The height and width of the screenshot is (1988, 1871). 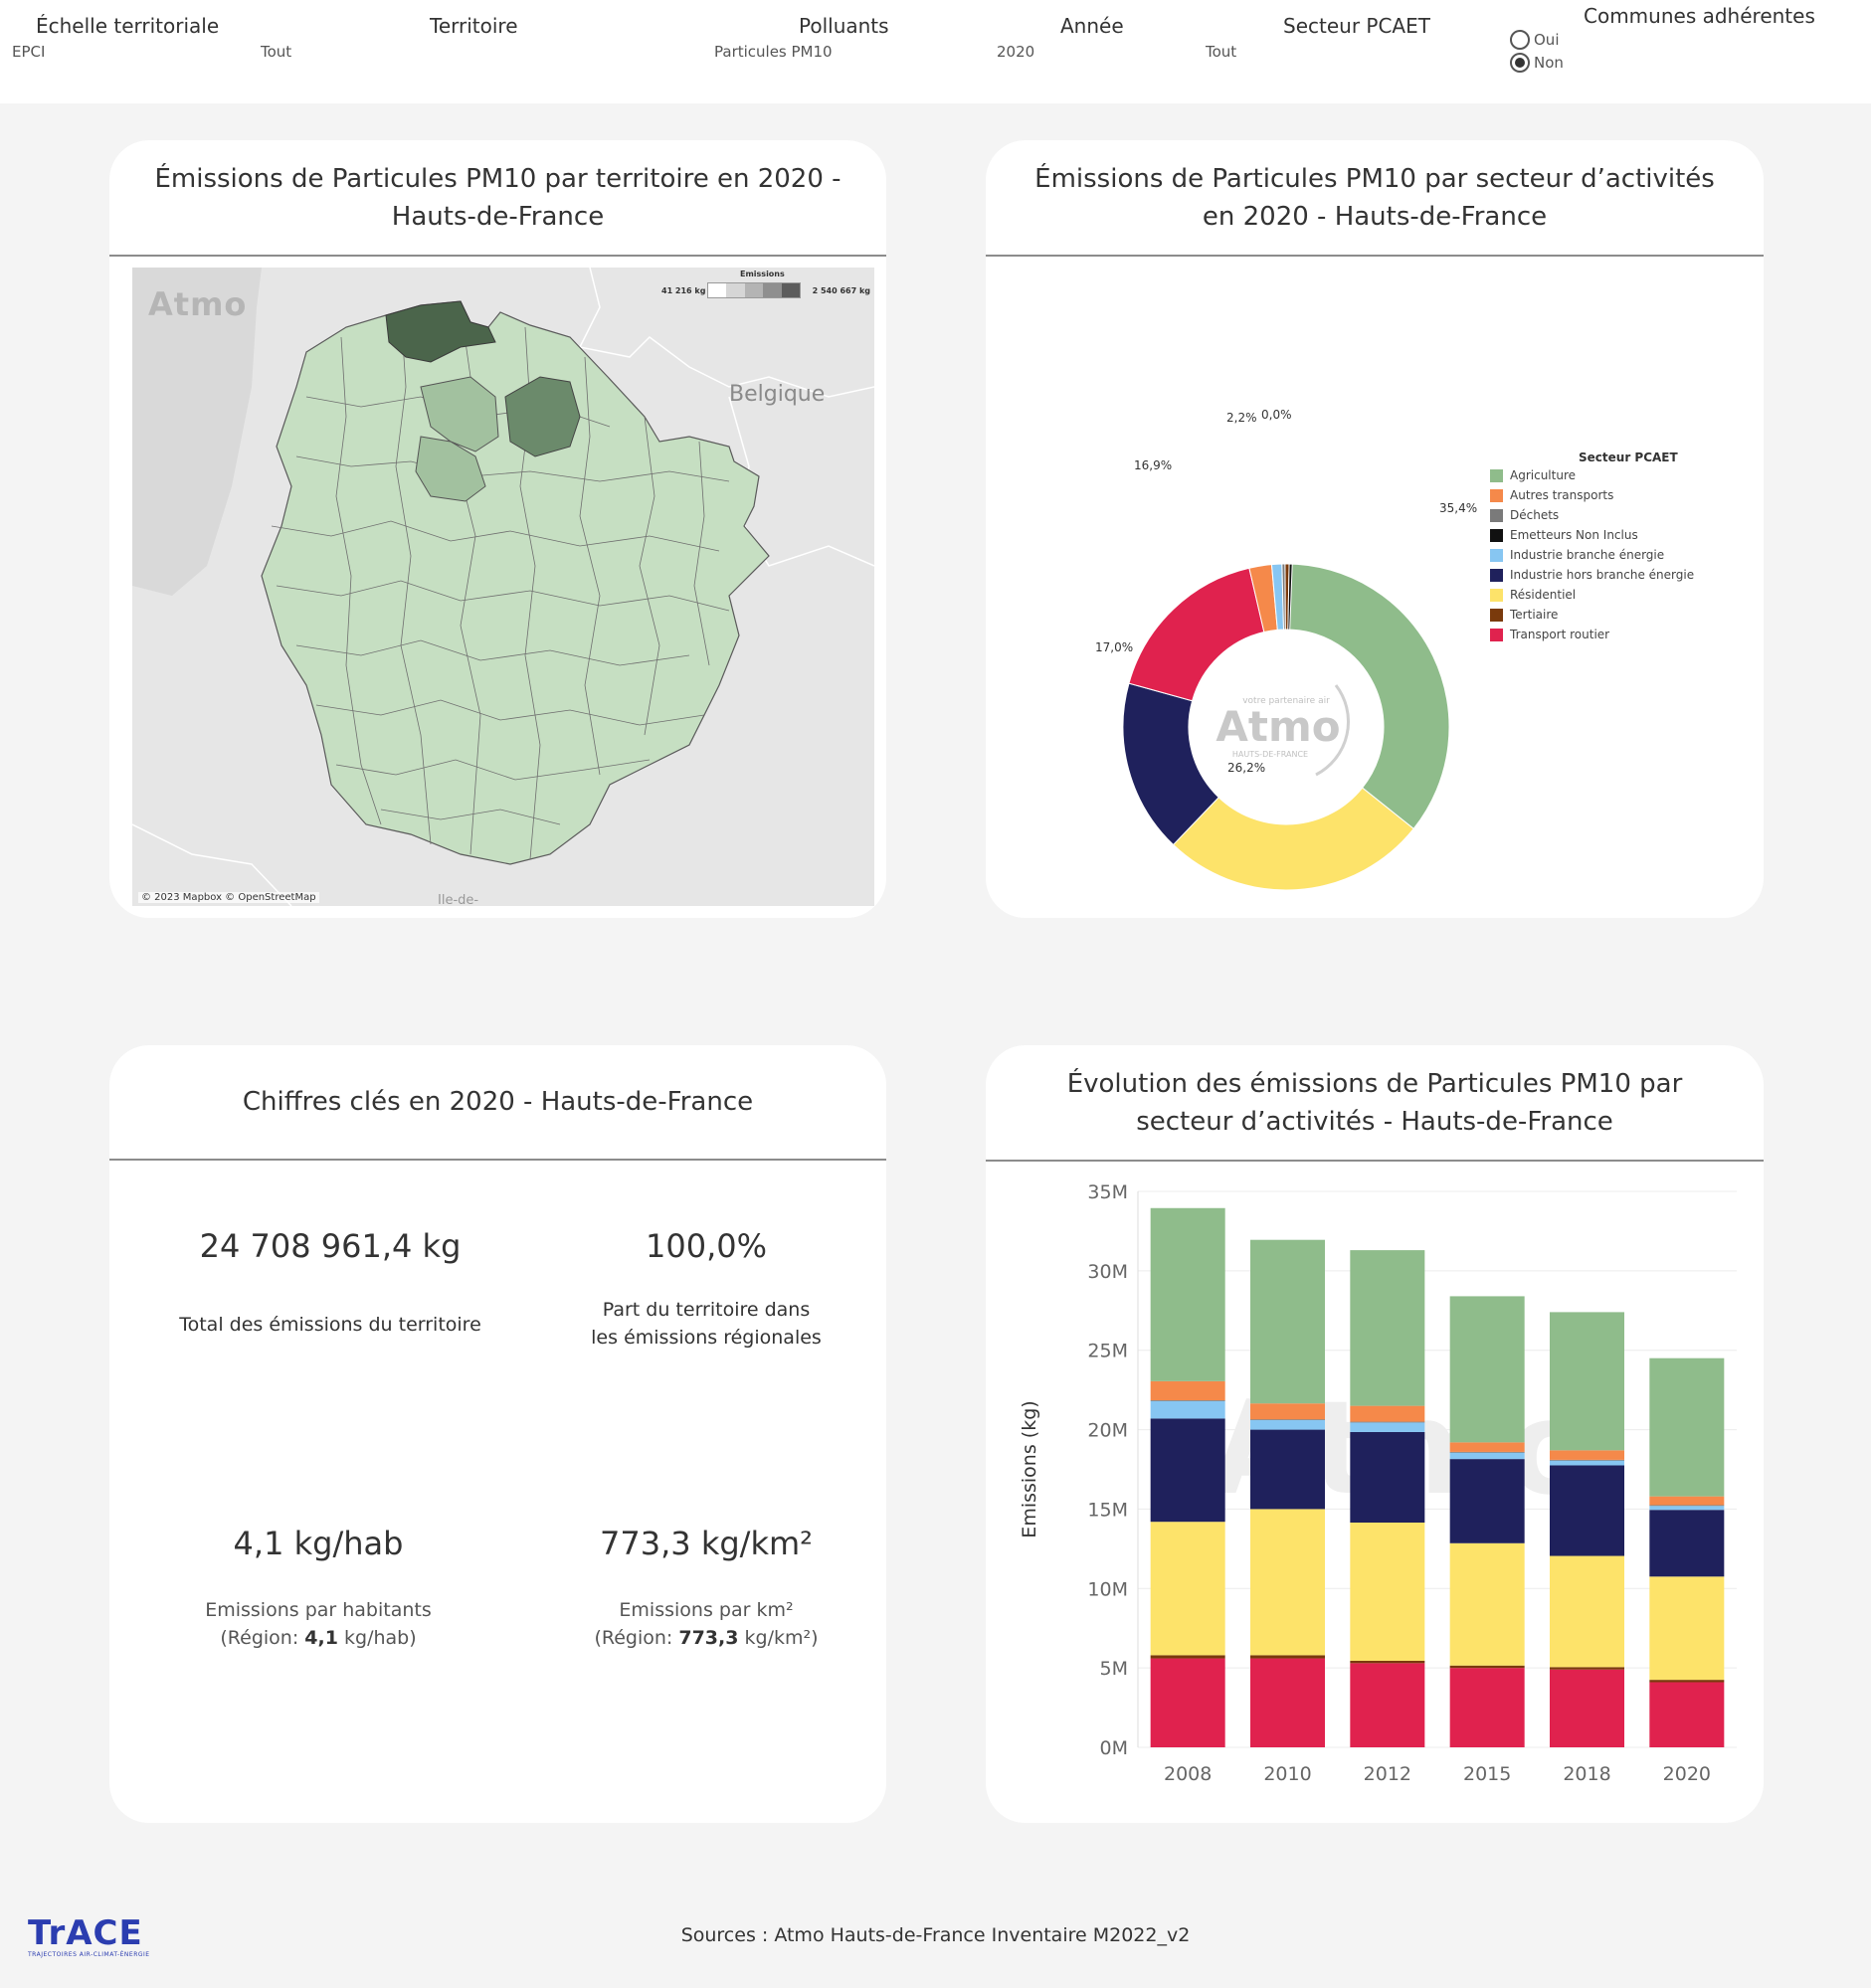 I want to click on radio-non: Non, so click(x=1537, y=63).